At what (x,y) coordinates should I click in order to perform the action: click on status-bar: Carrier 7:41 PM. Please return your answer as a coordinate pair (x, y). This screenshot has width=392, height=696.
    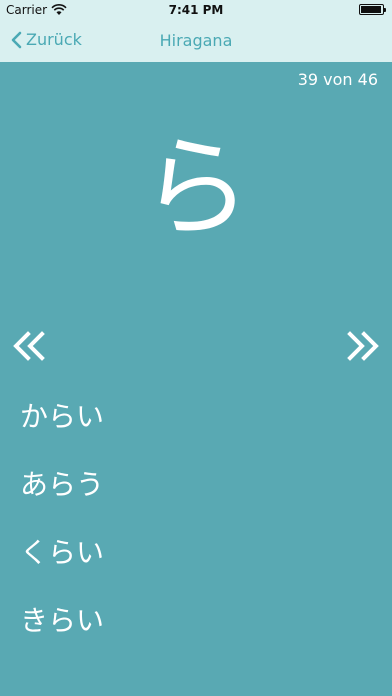
    Looking at the image, I should click on (196, 10).